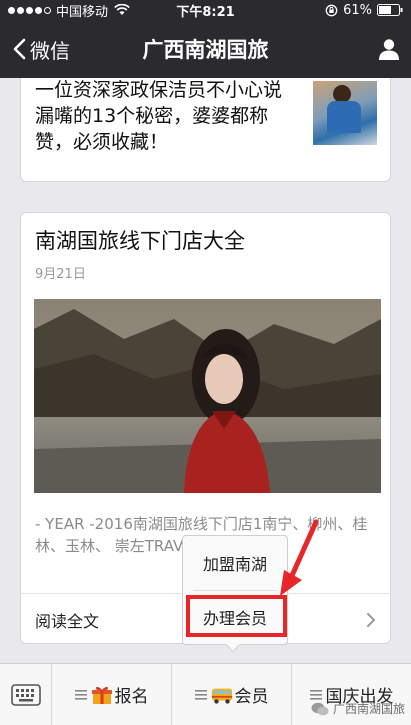  I want to click on wifi-icon, so click(122, 9).